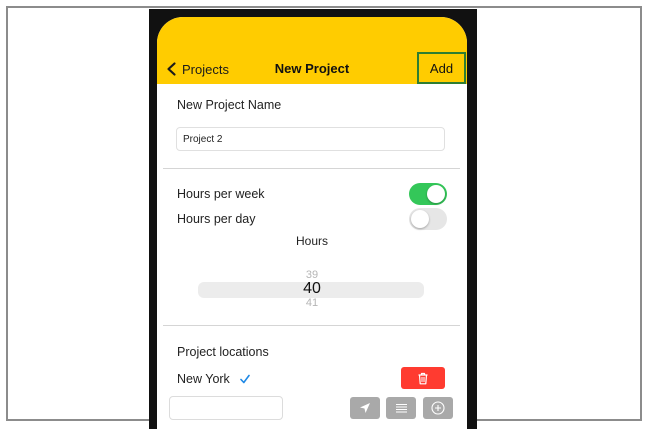  Describe the element at coordinates (223, 352) in the screenshot. I see `project-locations-label: Project locations` at that location.